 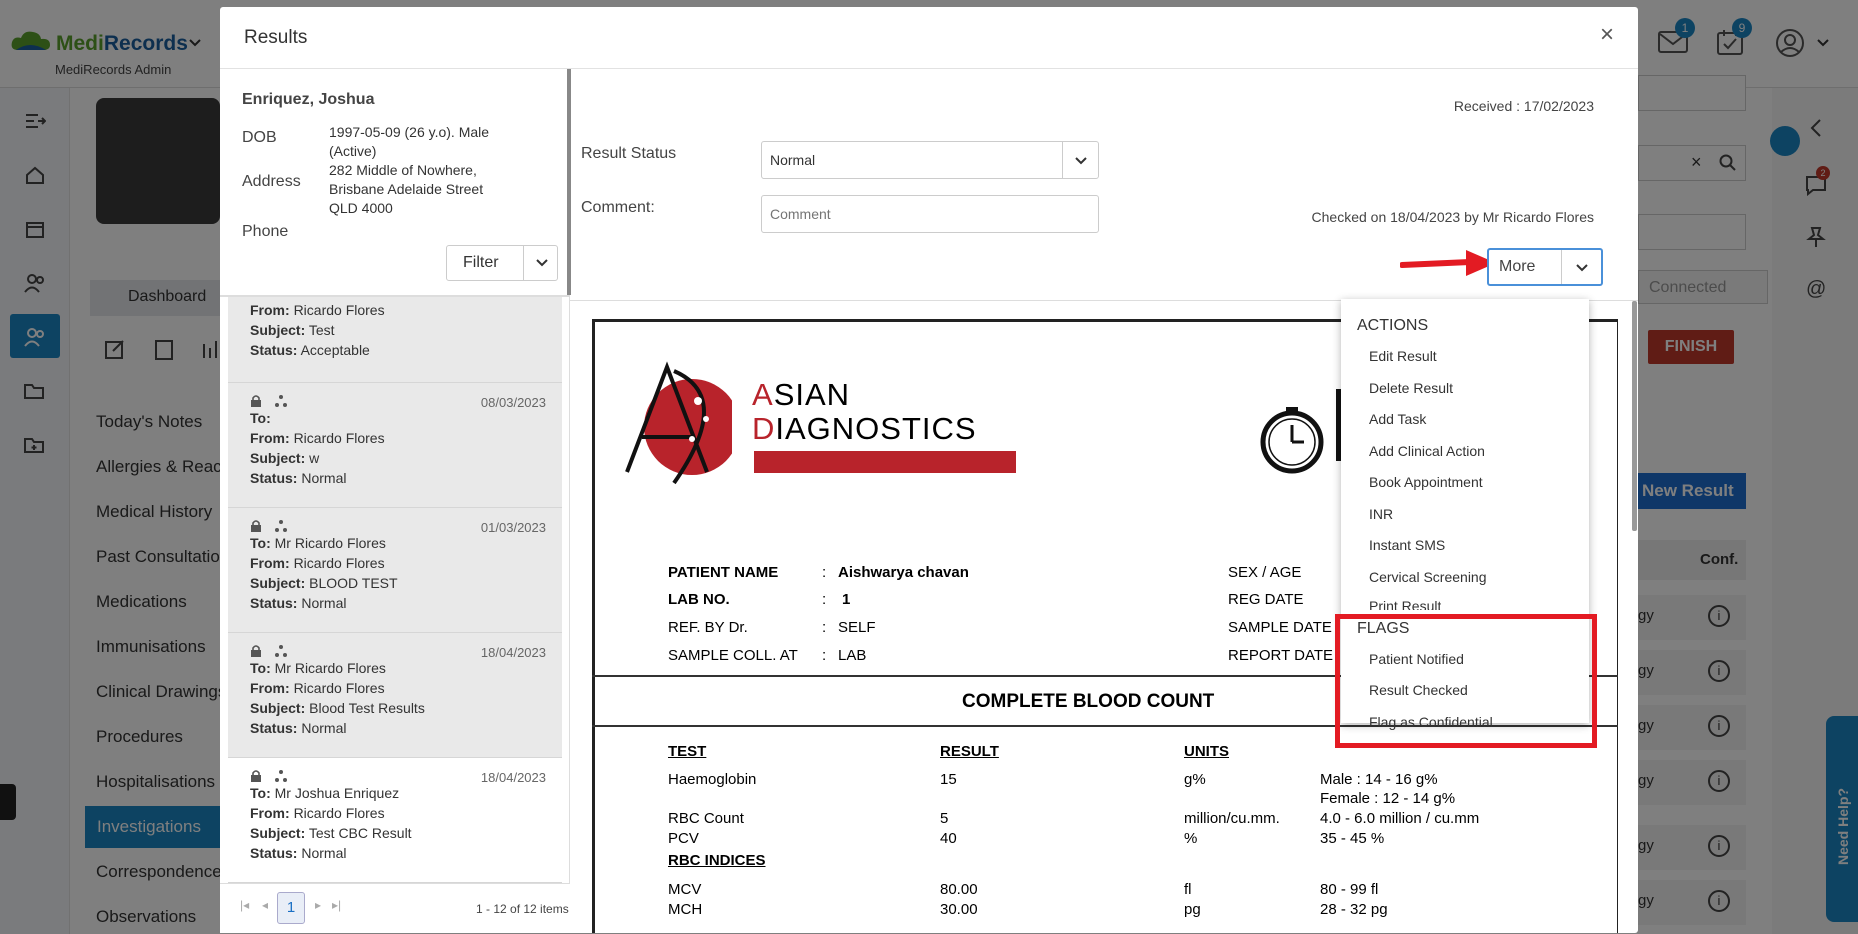 What do you see at coordinates (403, 170) in the screenshot?
I see `address-line: 282 Middle of Nowhere,` at bounding box center [403, 170].